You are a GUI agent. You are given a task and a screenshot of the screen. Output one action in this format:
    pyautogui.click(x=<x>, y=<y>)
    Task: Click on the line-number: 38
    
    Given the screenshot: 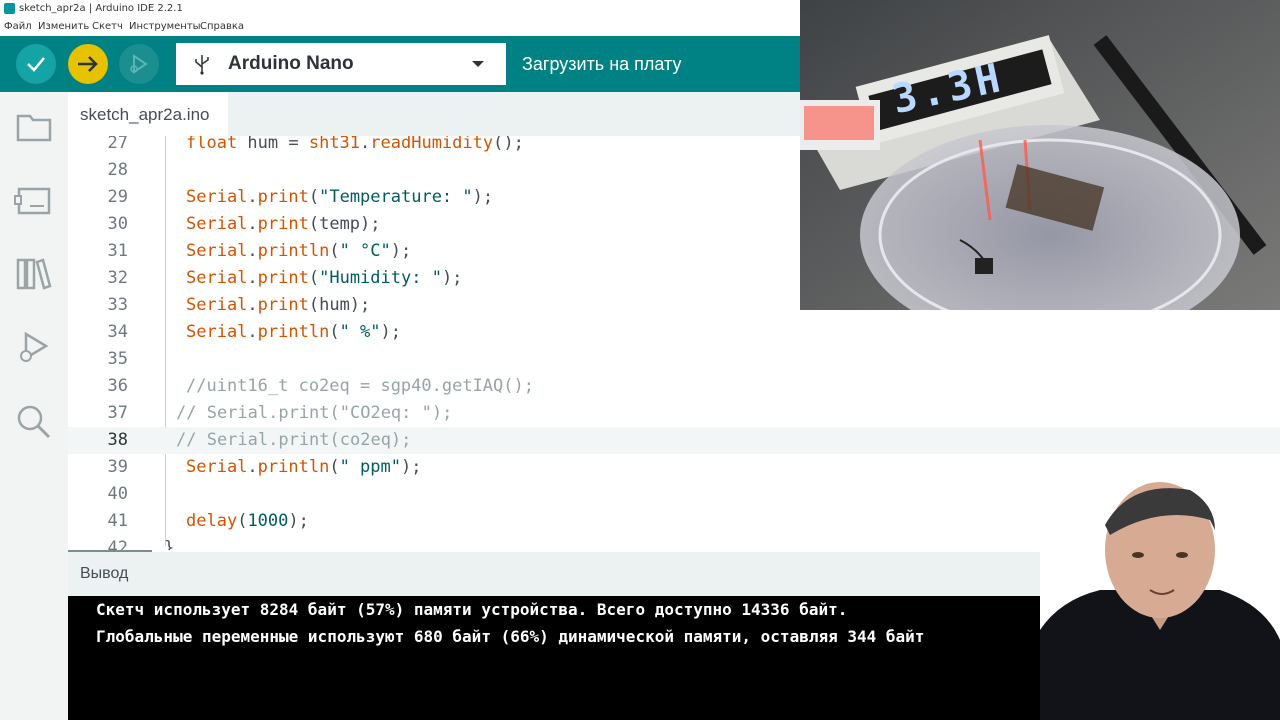 What is the action you would take?
    pyautogui.click(x=117, y=440)
    